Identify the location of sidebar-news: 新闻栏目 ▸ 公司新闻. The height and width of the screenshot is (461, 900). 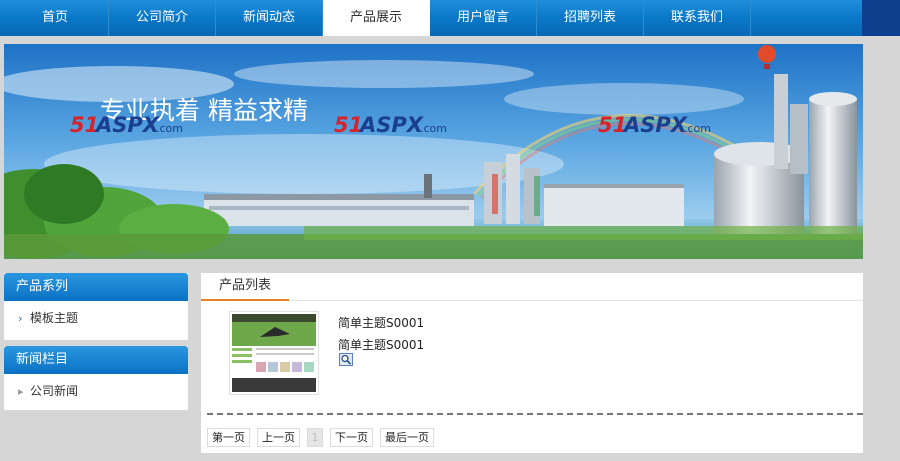
(96, 378).